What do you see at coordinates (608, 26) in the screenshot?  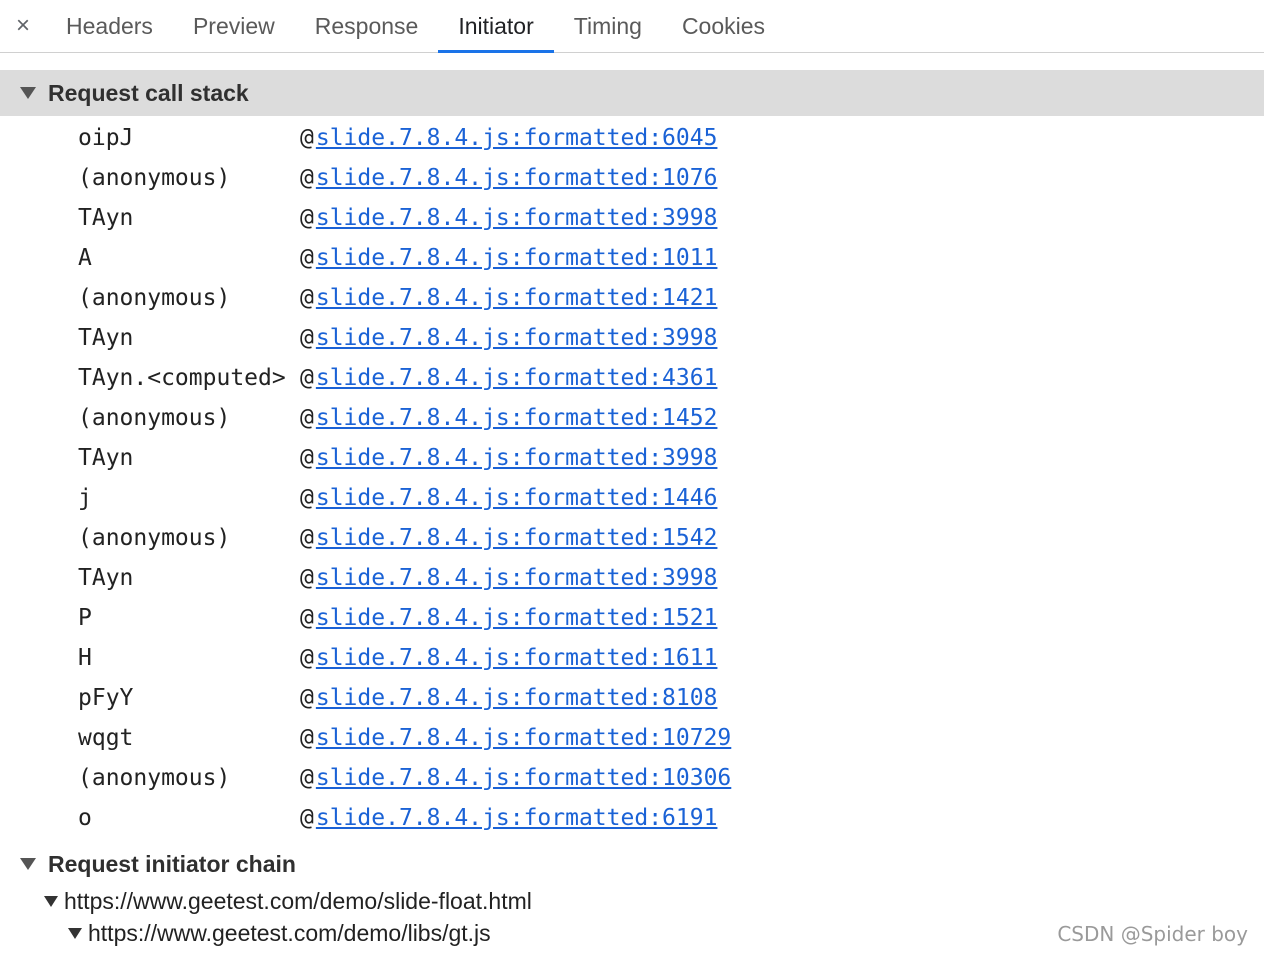 I see `tab-timing: Timing` at bounding box center [608, 26].